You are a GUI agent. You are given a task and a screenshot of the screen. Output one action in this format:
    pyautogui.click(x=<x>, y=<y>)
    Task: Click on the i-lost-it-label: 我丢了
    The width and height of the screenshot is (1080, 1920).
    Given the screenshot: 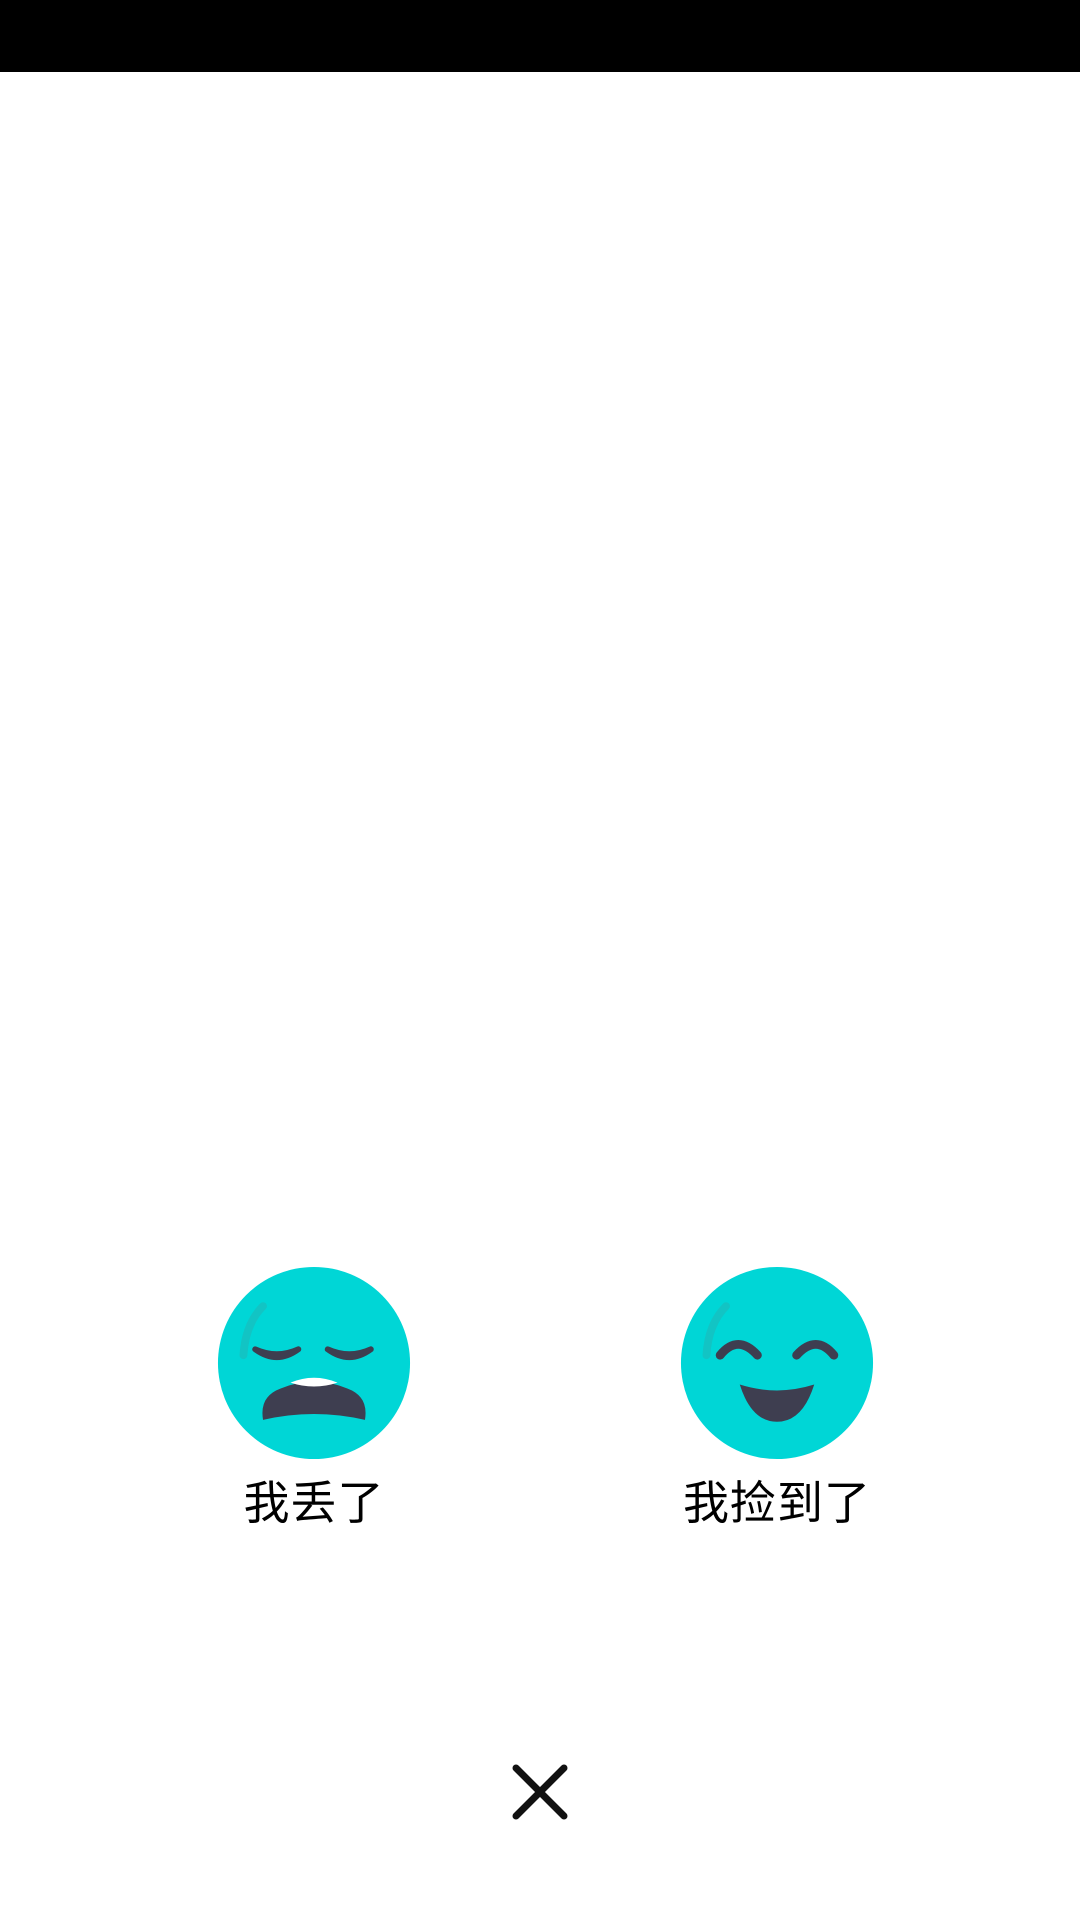 What is the action you would take?
    pyautogui.click(x=314, y=1503)
    